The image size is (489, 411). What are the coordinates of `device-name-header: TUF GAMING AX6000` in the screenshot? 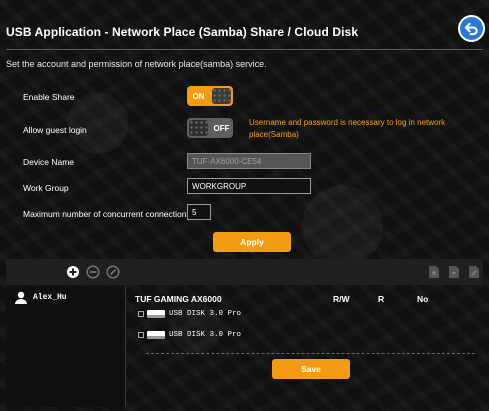 It's located at (178, 299).